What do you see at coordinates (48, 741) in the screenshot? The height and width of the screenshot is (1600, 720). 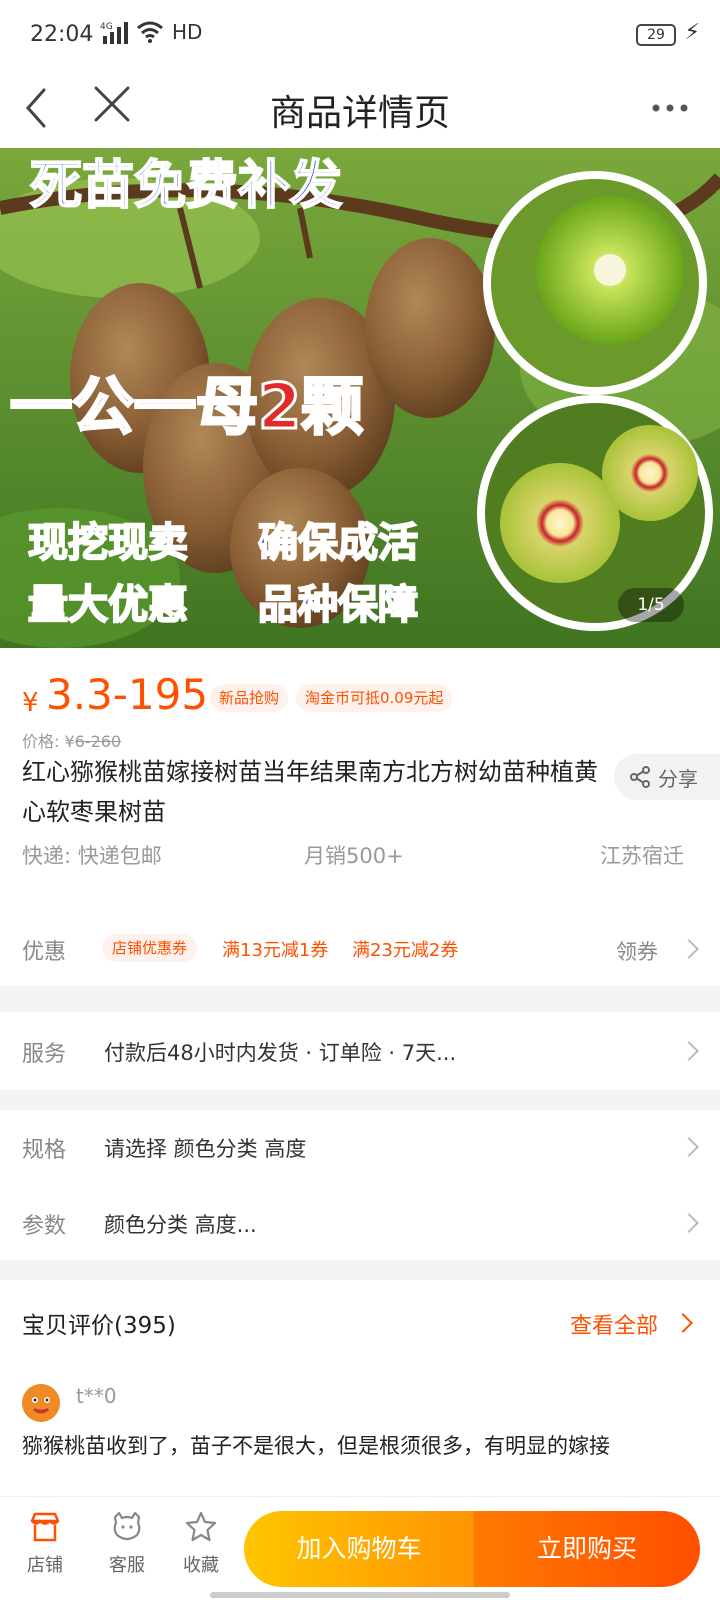 I see `original-price-label: 价格: ¥` at bounding box center [48, 741].